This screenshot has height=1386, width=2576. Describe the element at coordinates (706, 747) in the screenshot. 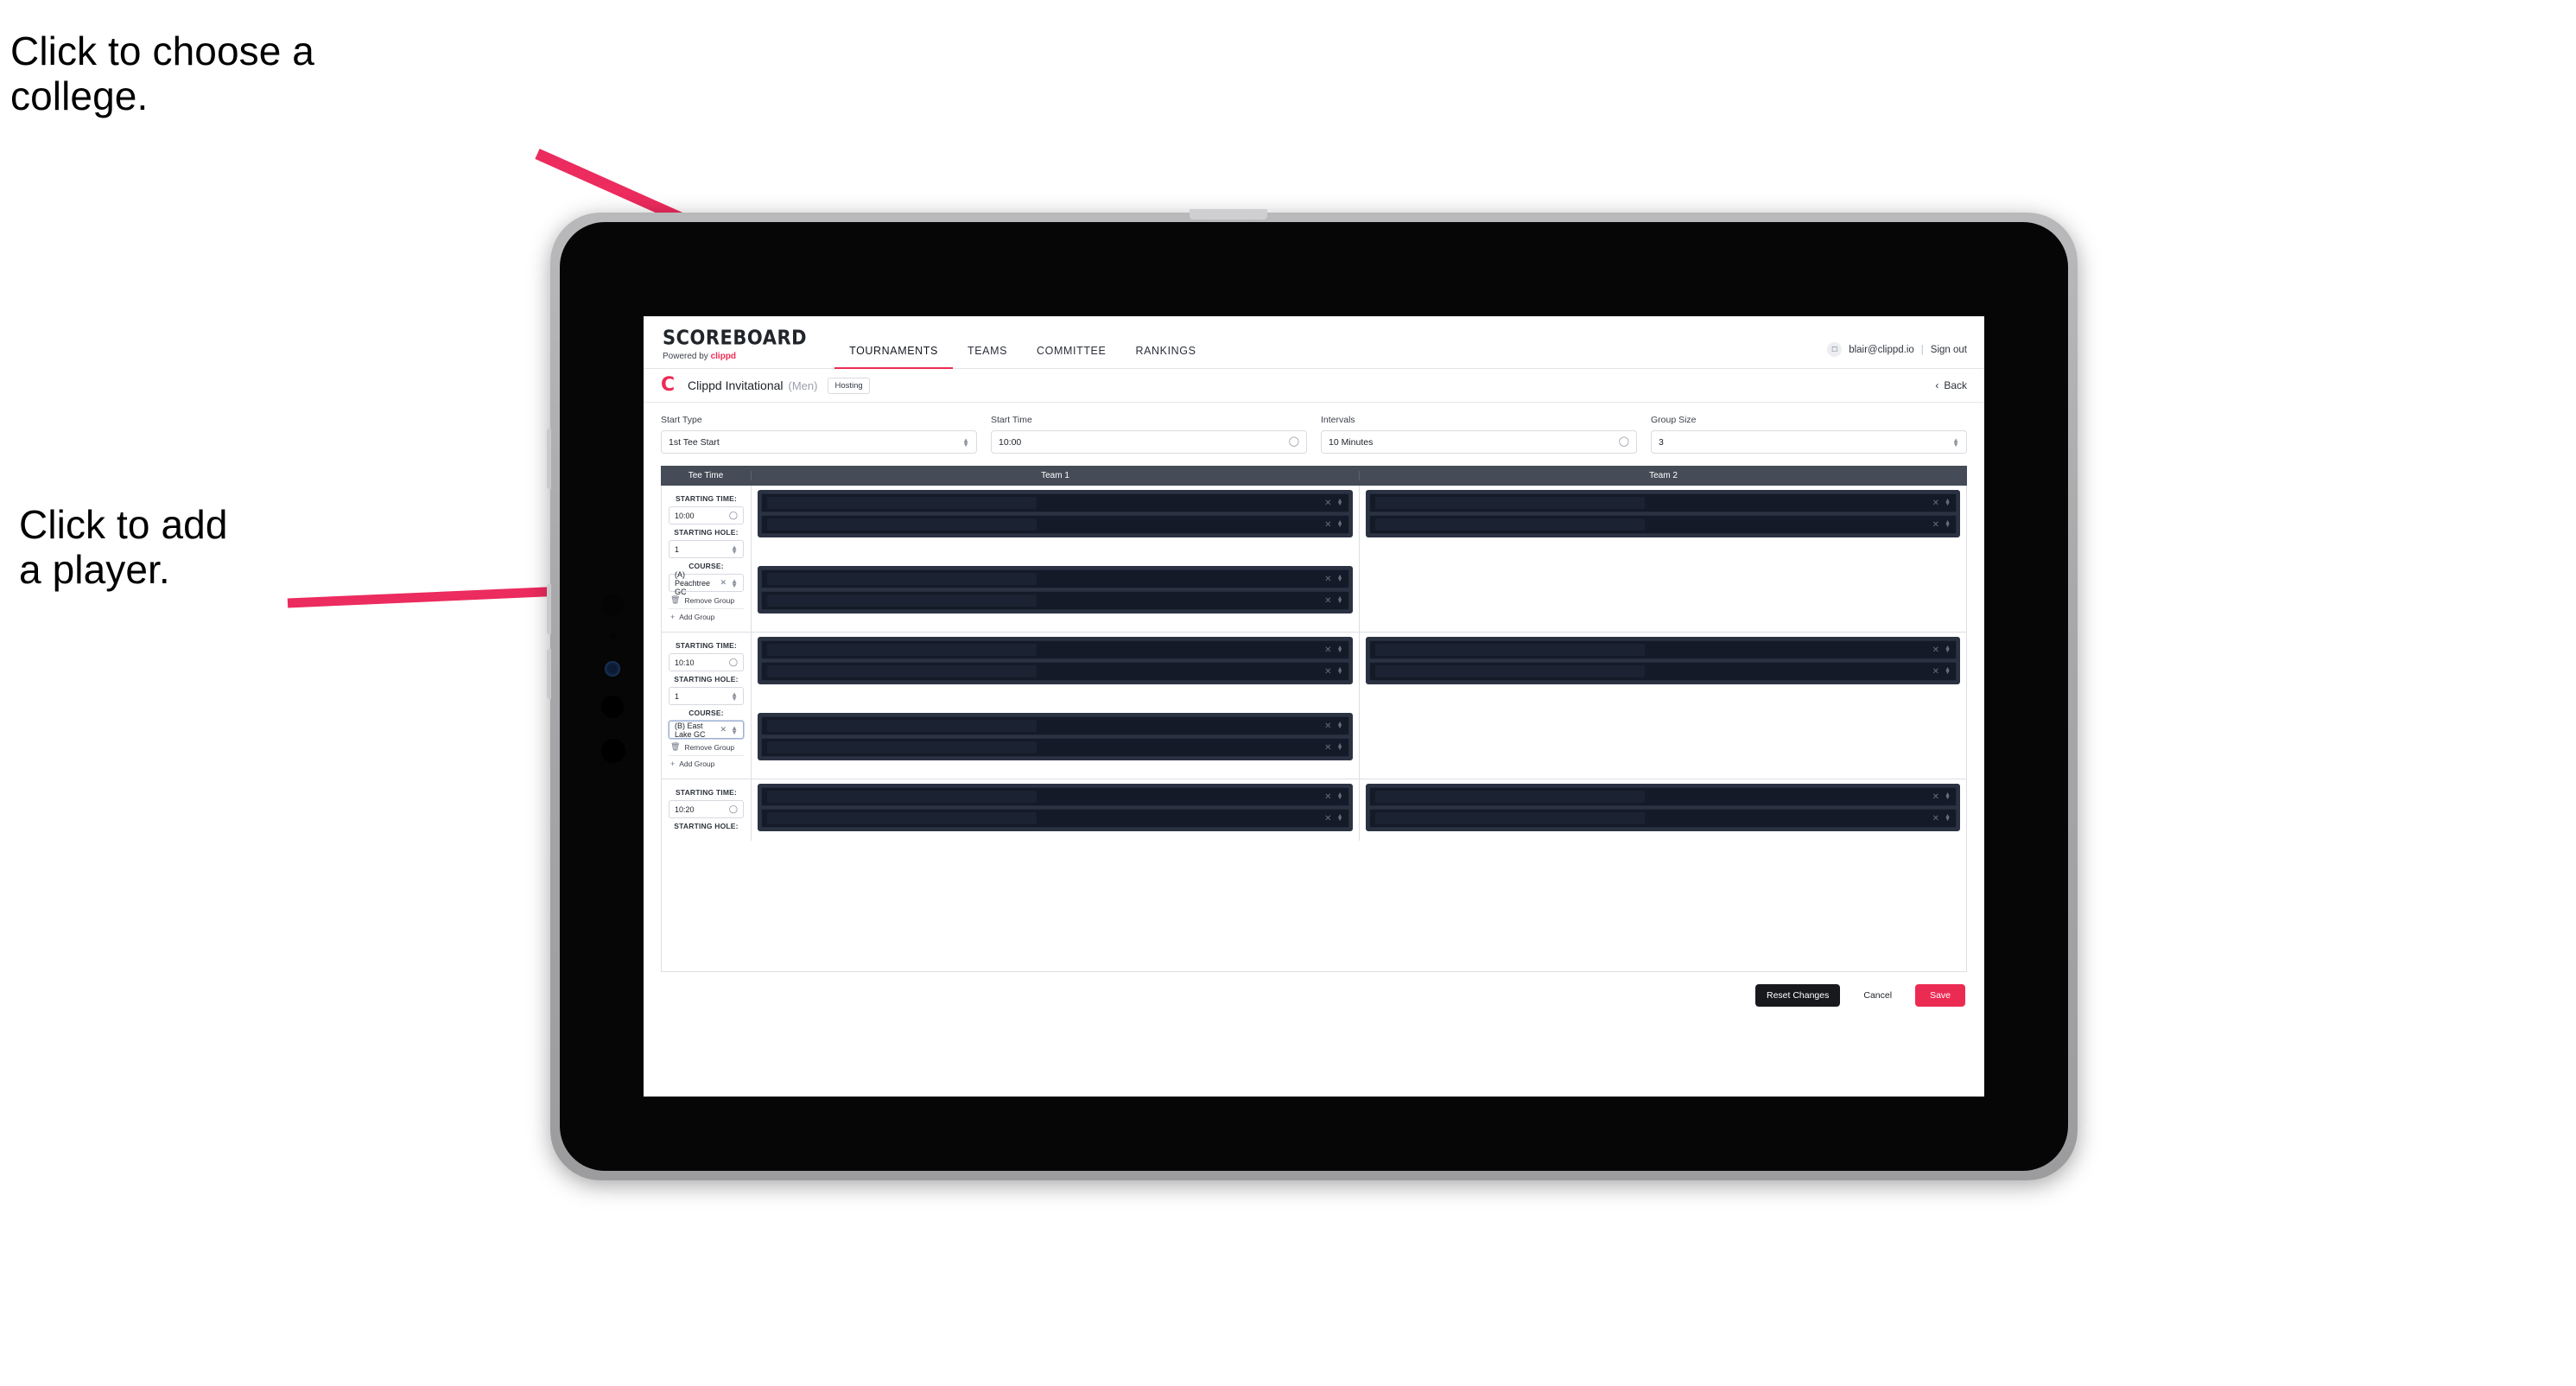

I see `remove-group-button: 🗑 Remove Group` at that location.